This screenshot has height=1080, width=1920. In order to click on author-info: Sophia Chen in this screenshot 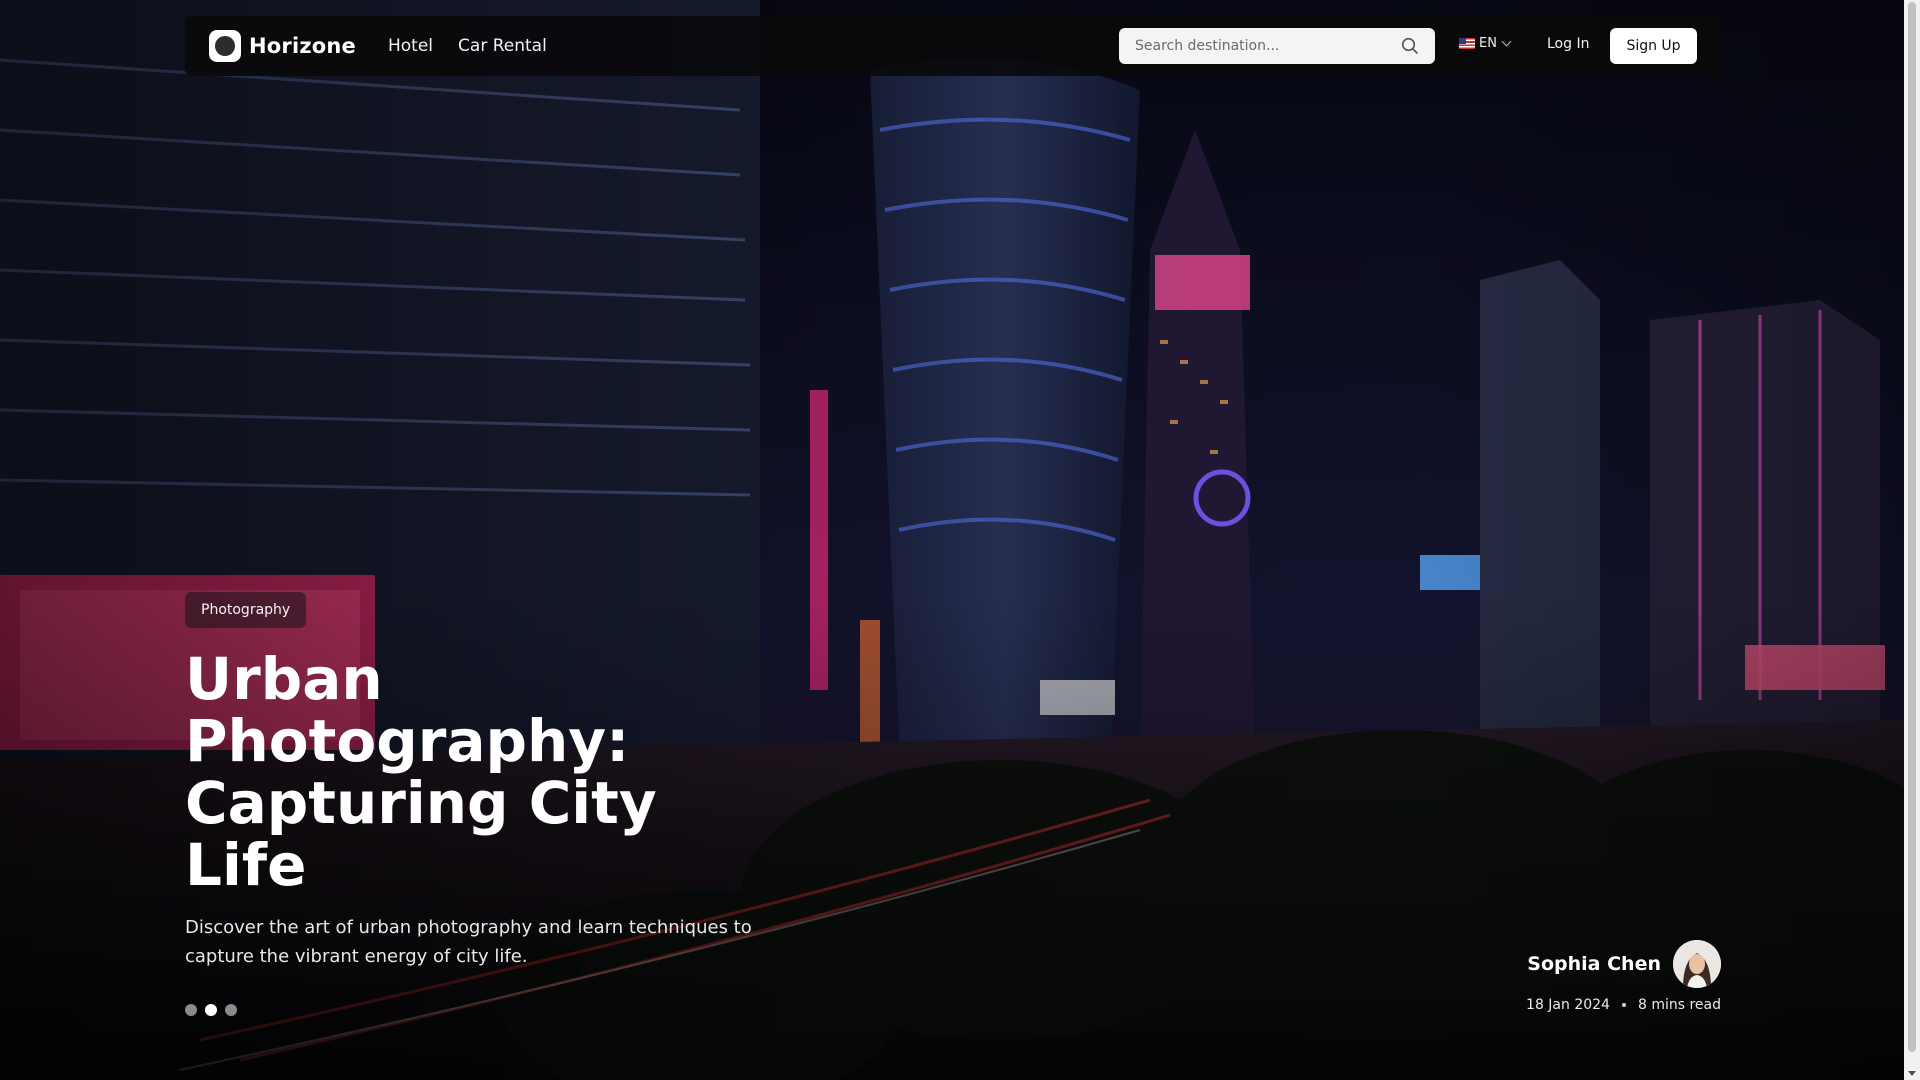, I will do `click(1624, 964)`.